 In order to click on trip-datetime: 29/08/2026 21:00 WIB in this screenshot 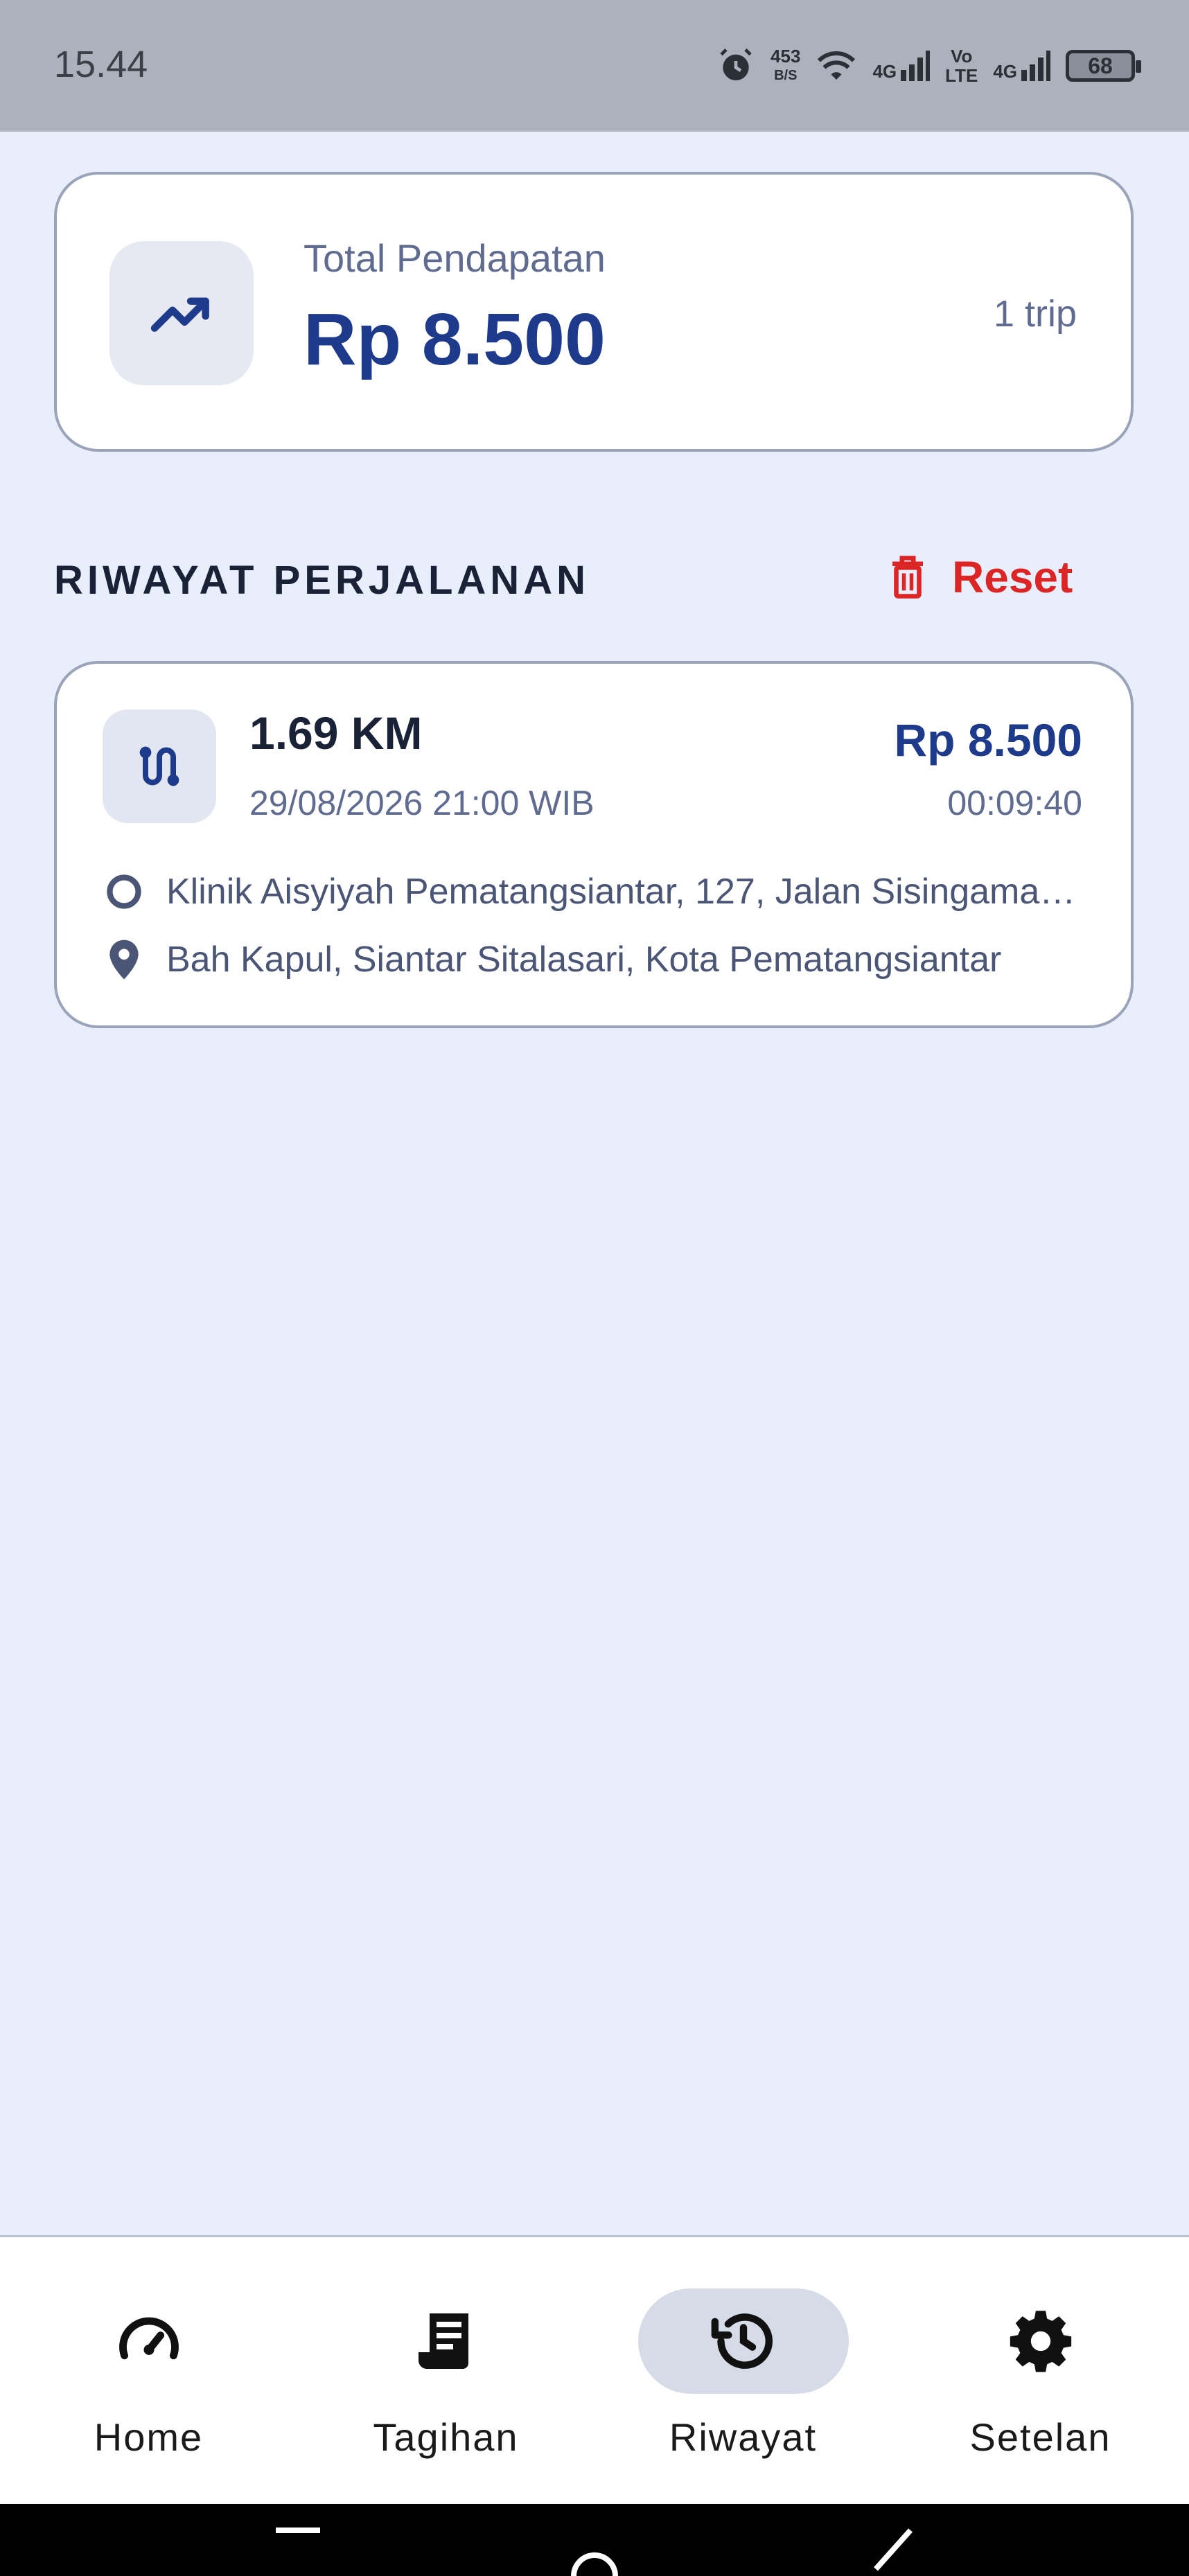, I will do `click(422, 803)`.